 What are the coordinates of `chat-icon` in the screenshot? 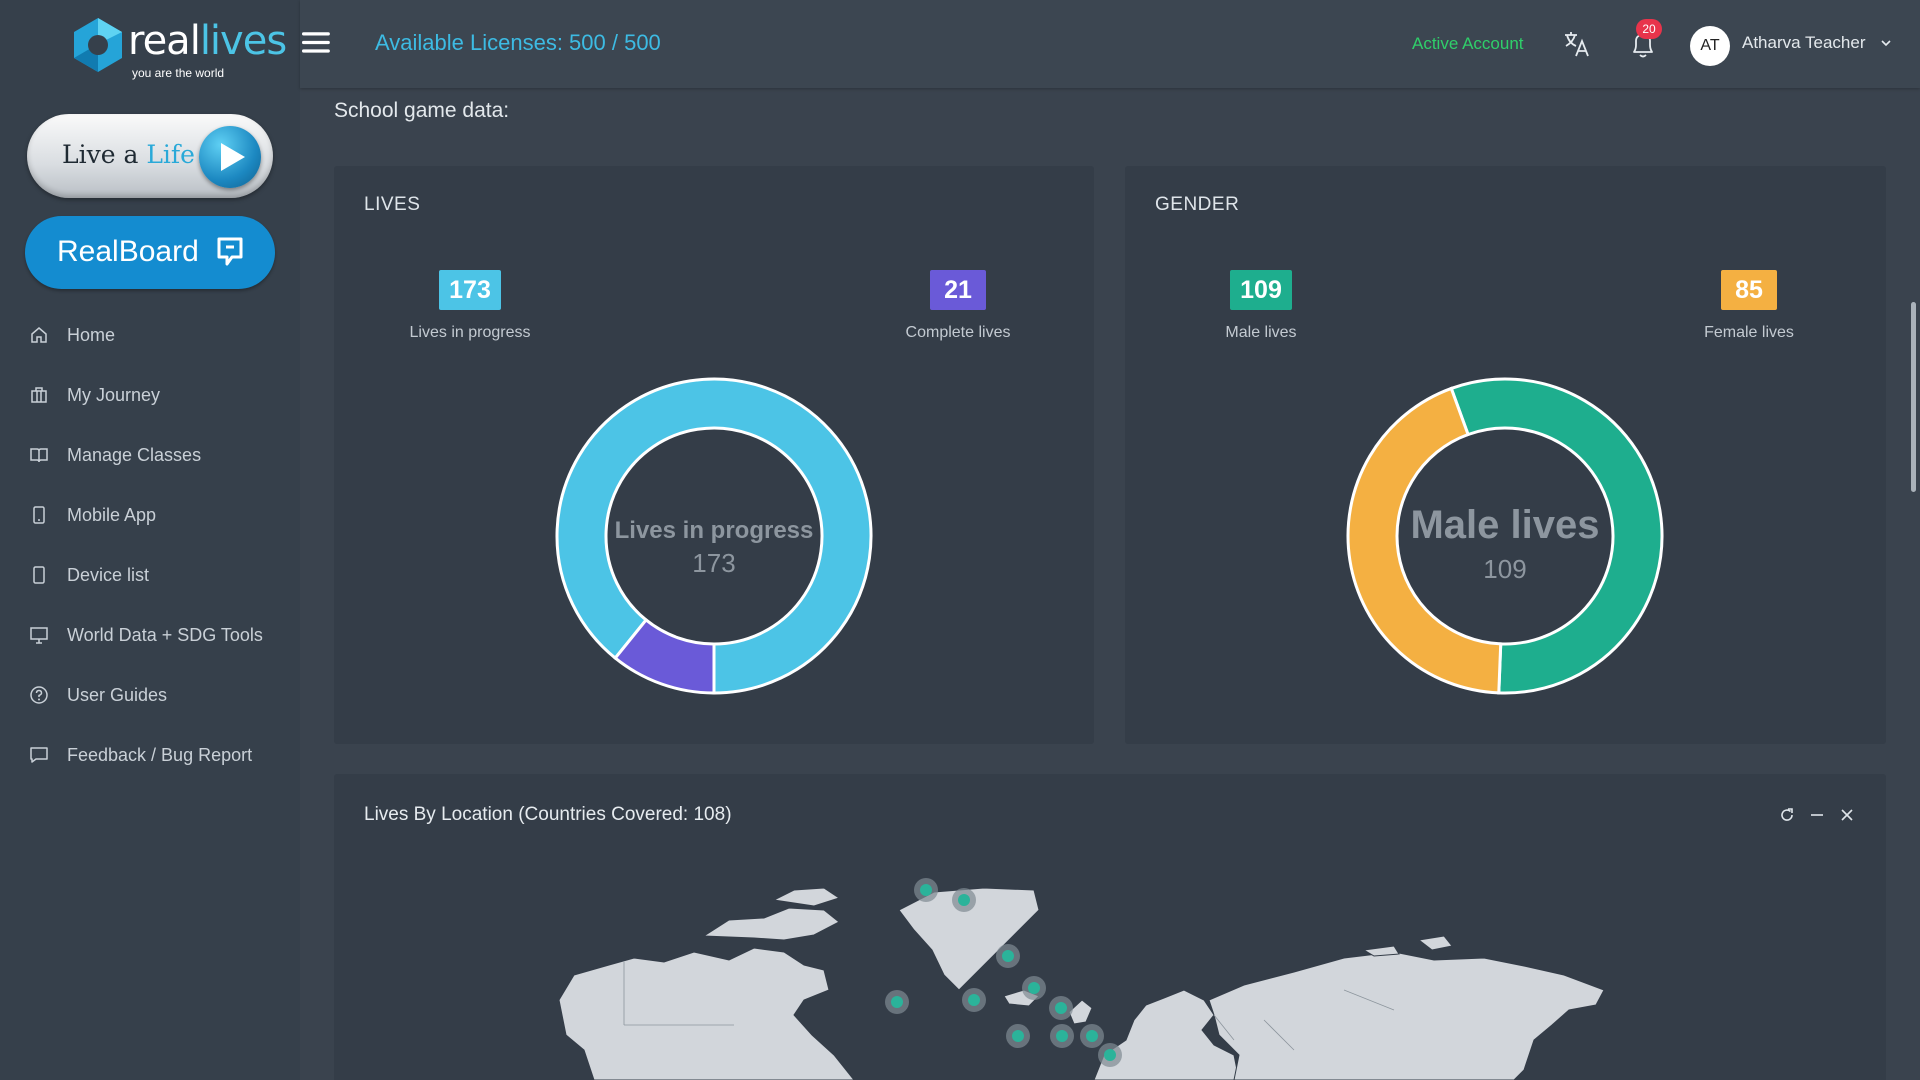 It's located at (39, 755).